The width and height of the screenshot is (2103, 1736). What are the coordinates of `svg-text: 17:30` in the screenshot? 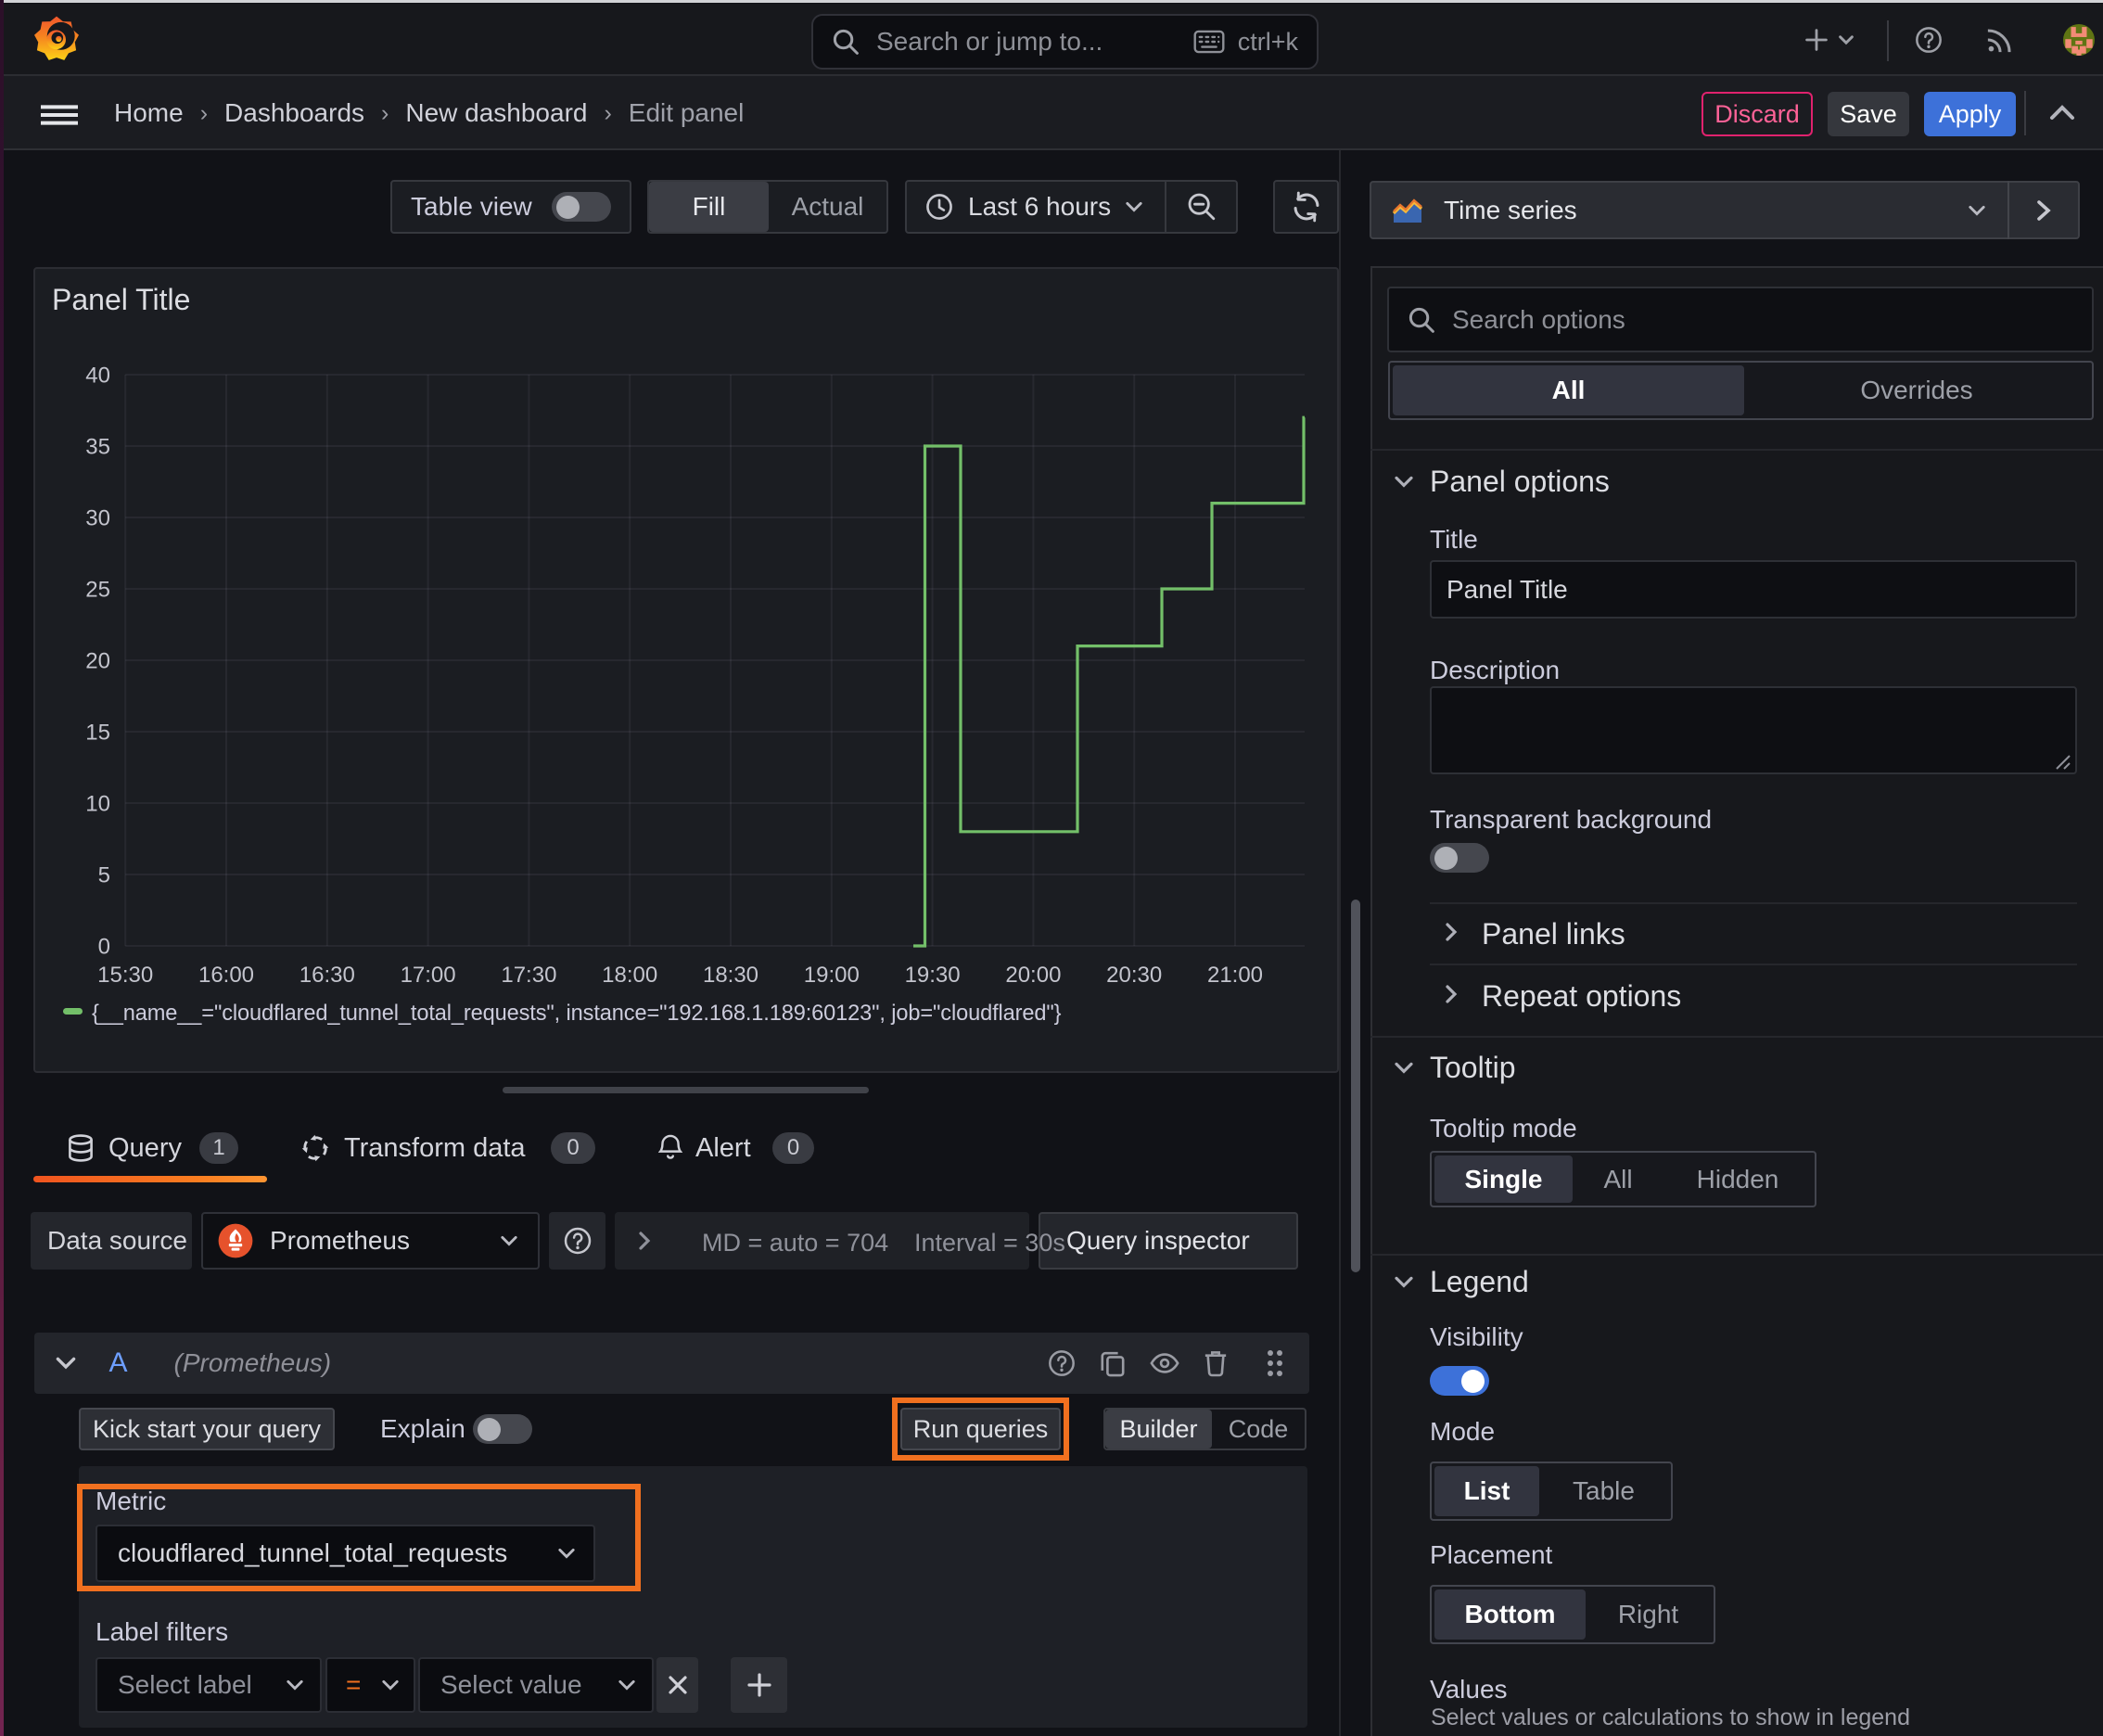 It's located at (528, 975).